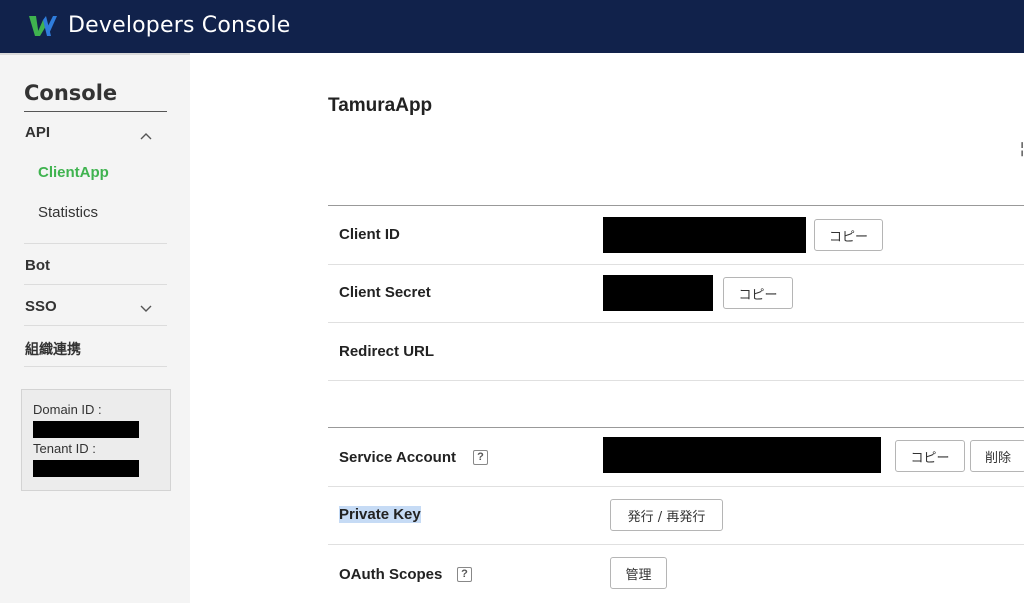 The image size is (1024, 603). I want to click on client-secret-value-redacted, so click(658, 293).